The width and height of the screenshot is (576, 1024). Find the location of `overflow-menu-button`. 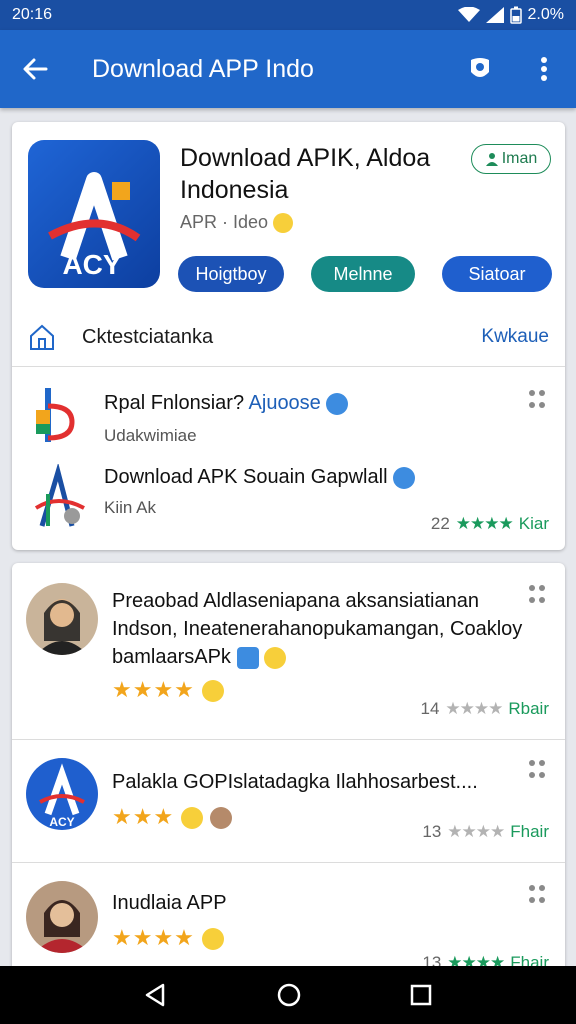

overflow-menu-button is located at coordinates (544, 69).